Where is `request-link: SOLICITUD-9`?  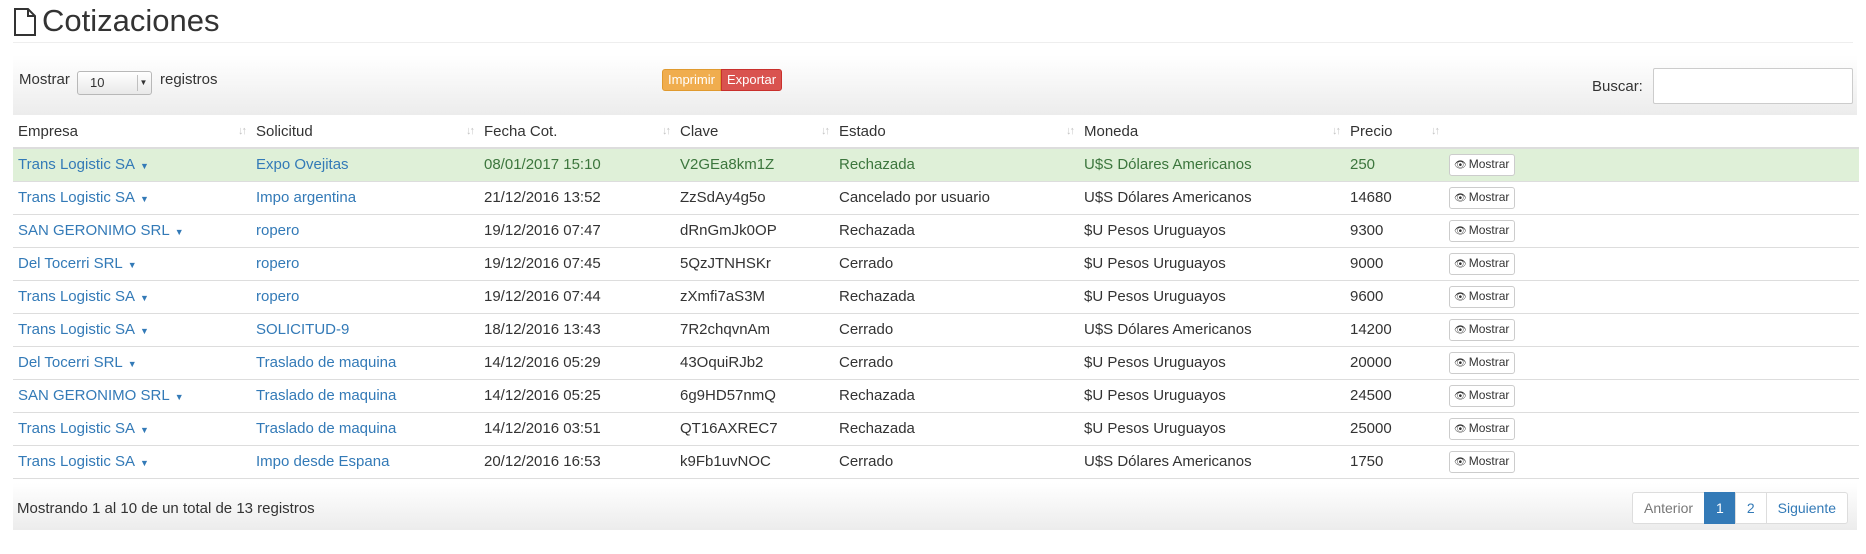
request-link: SOLICITUD-9 is located at coordinates (302, 329).